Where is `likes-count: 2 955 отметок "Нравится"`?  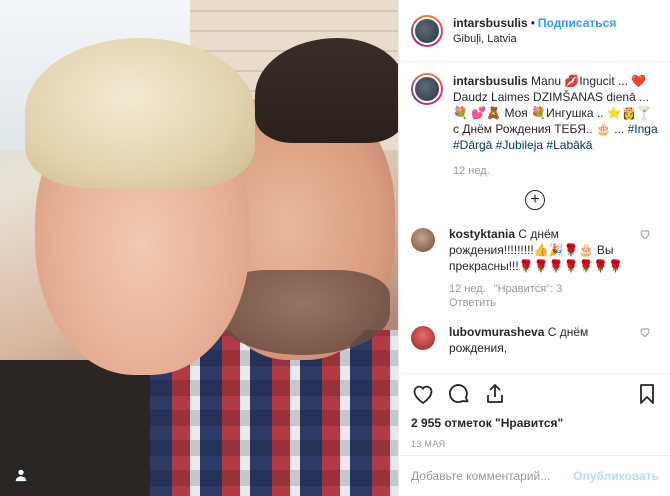
likes-count: 2 955 отметок "Нравится" is located at coordinates (535, 423).